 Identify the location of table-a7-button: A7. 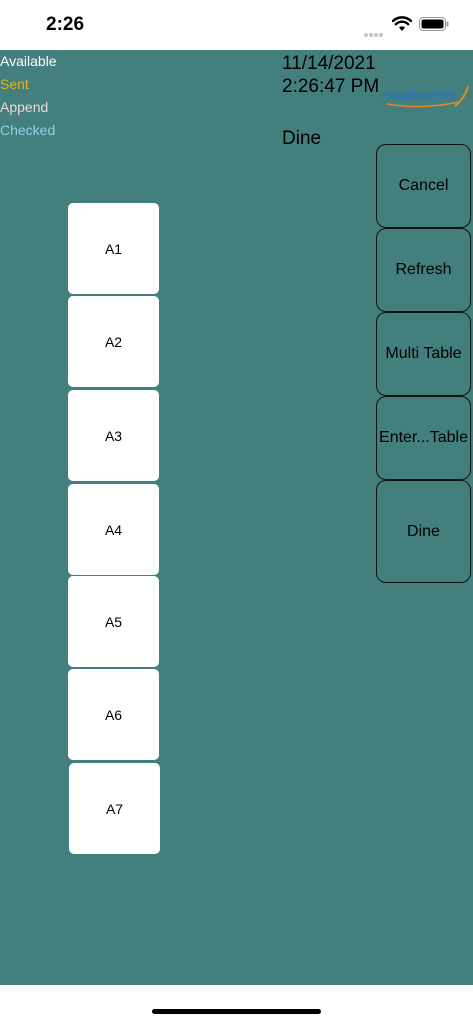
(114, 808).